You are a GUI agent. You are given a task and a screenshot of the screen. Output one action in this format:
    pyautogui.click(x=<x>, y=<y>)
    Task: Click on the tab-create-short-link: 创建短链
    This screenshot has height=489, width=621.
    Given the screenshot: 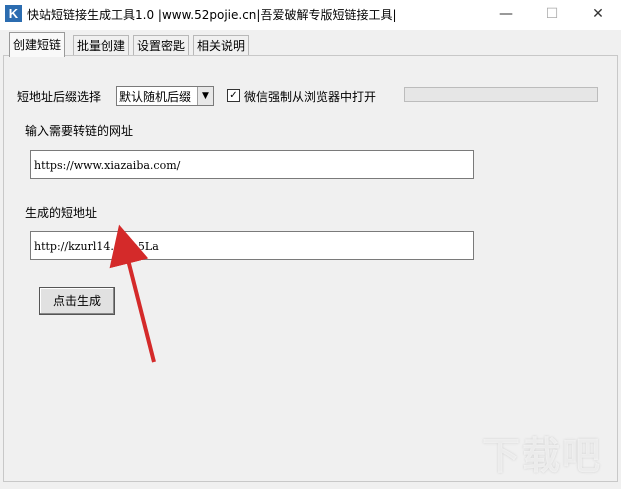 What is the action you would take?
    pyautogui.click(x=37, y=44)
    